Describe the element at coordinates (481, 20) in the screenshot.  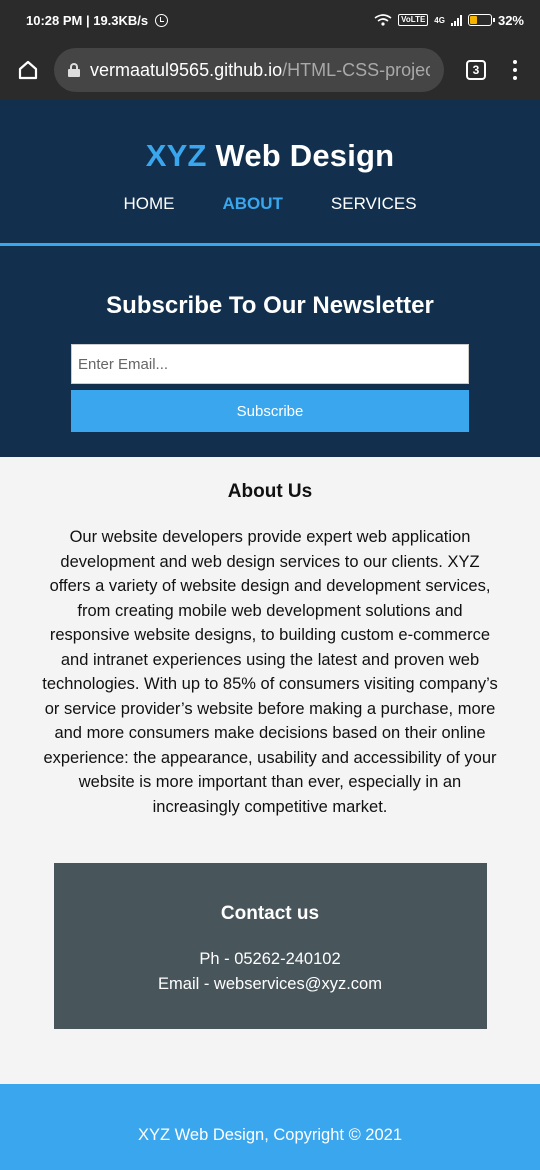
I see `battery-icon` at that location.